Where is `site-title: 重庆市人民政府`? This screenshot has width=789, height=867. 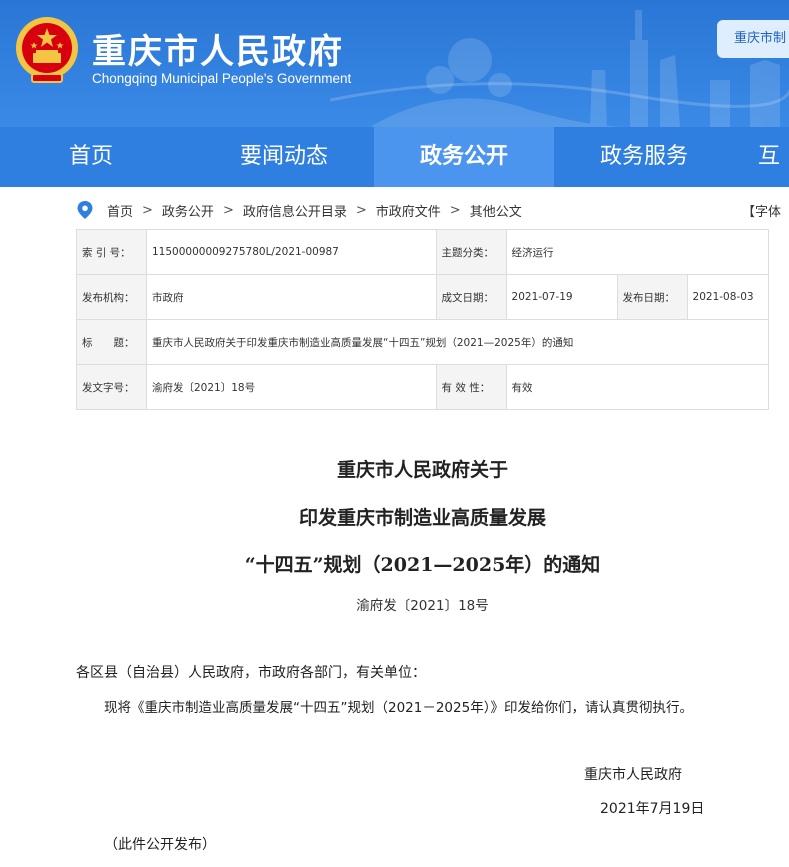
site-title: 重庆市人民政府 is located at coordinates (218, 48).